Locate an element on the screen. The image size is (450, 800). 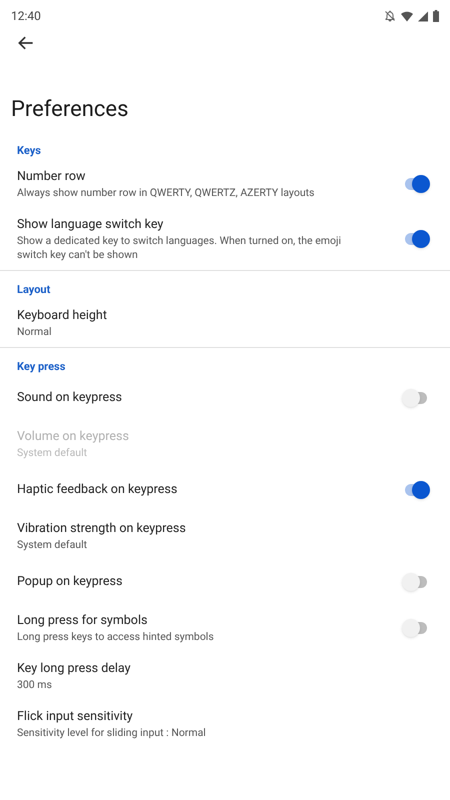
preference-item: Number row Always show number row in QWERTY, QWERTZ, AZERTY layouts is located at coordinates (225, 184).